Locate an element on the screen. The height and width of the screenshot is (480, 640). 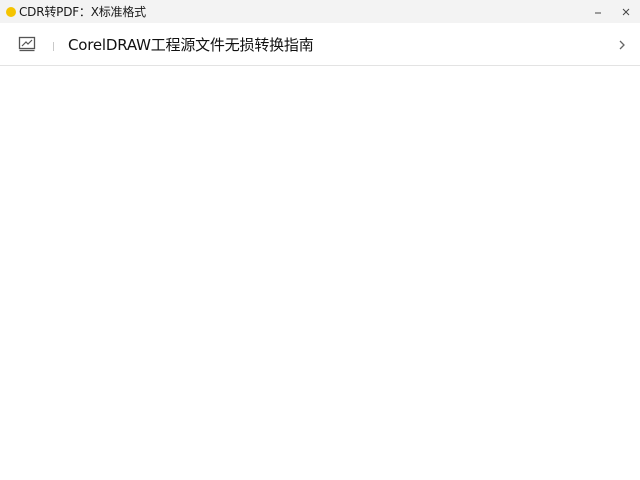
list-item: CorelDRAW工程源文件无损转换指南 is located at coordinates (320, 44).